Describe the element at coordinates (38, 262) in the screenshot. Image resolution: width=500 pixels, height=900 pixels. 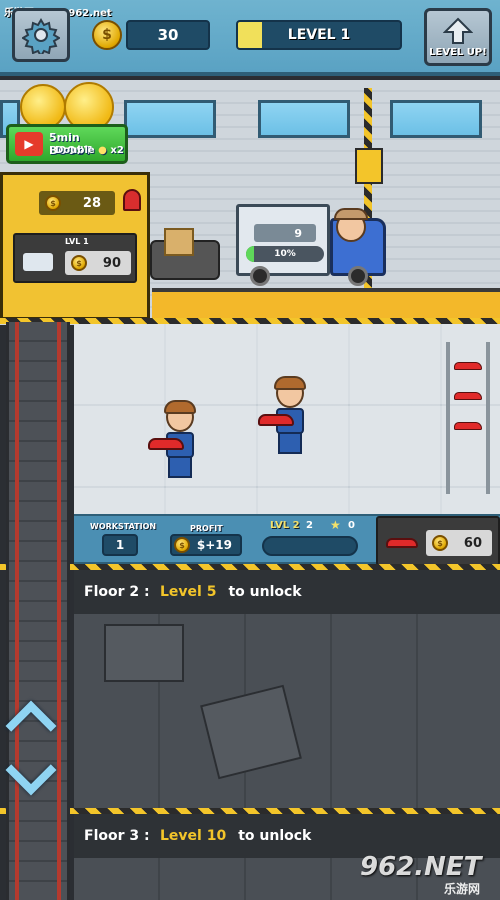
I see `truck-icon` at that location.